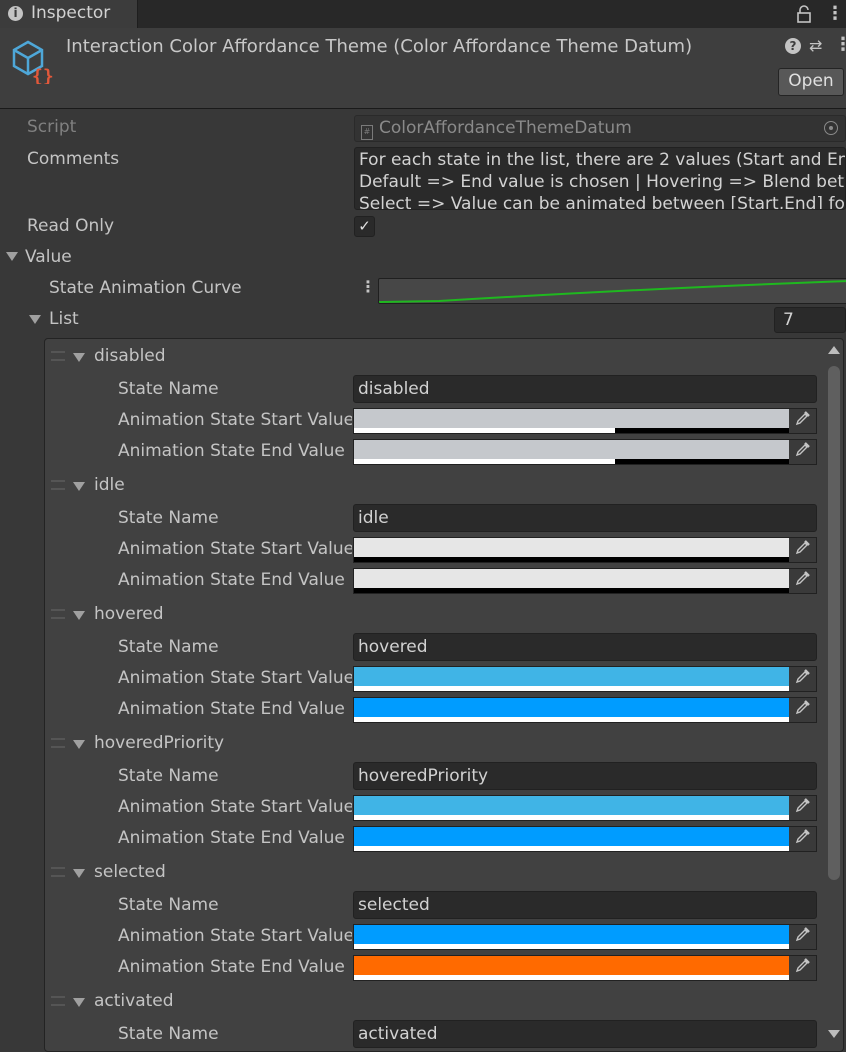 The width and height of the screenshot is (846, 1052). I want to click on list-foldout-label: List, so click(64, 319).